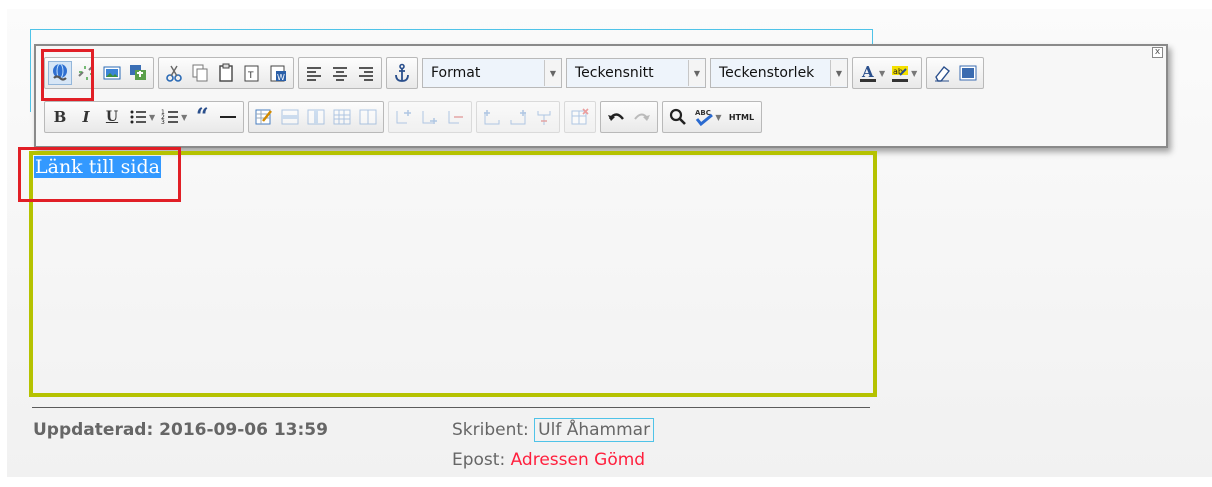 The height and width of the screenshot is (487, 1212). I want to click on remove-format-button, so click(942, 73).